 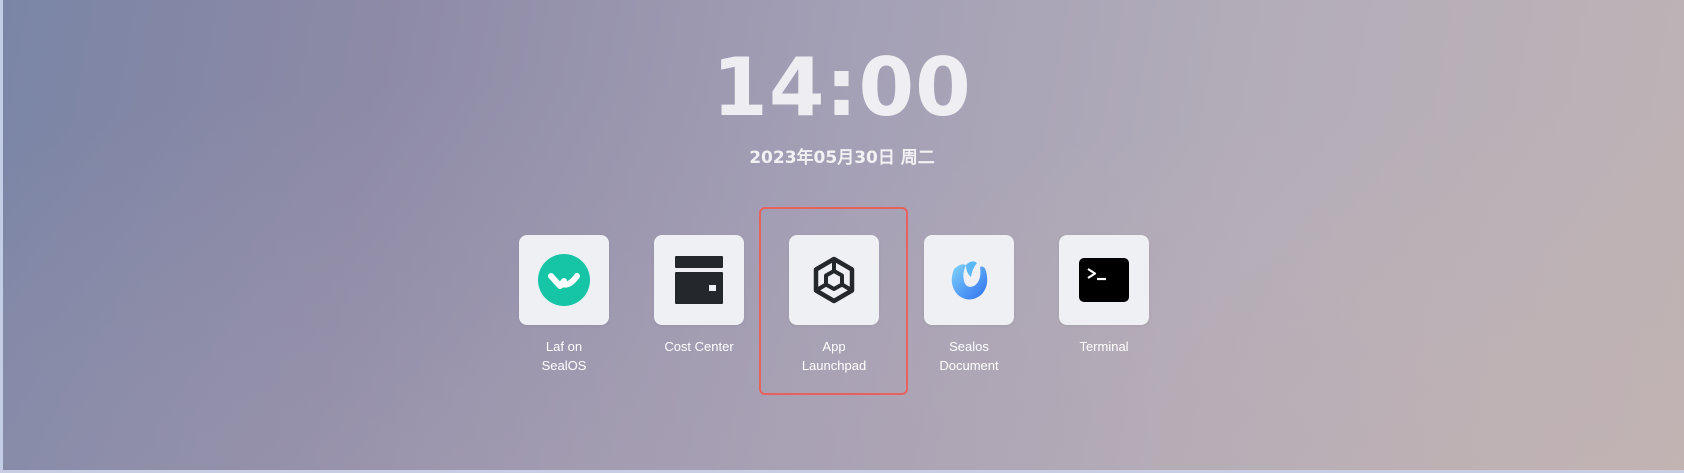 I want to click on app-terminal: Terminal, so click(x=1104, y=295).